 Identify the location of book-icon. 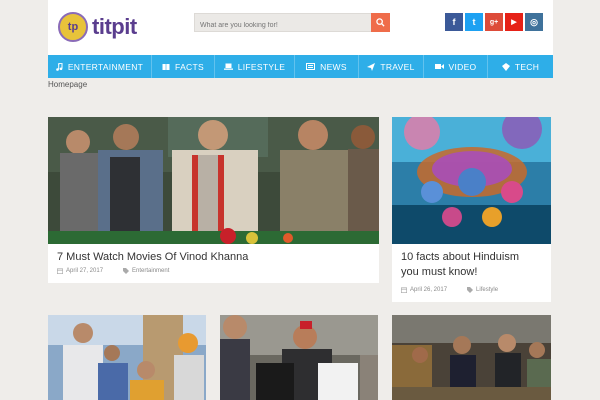
(166, 66).